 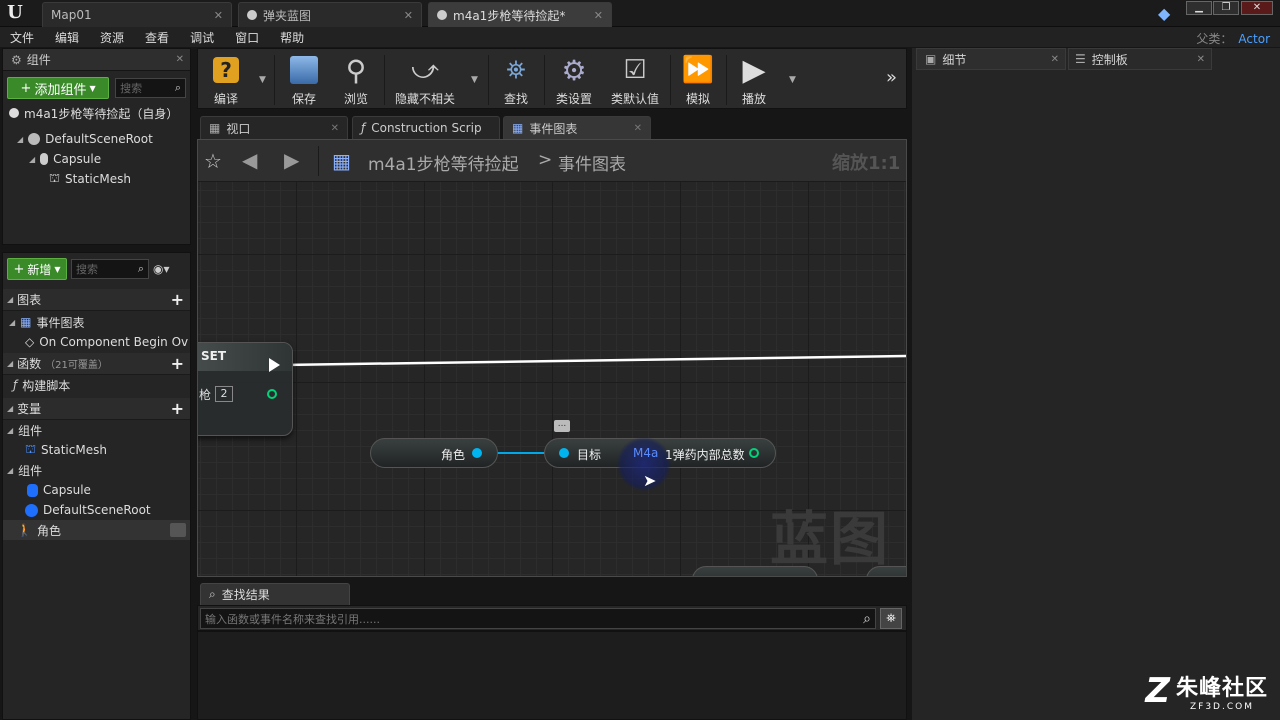 I want to click on actor-icon, so click(x=14, y=113).